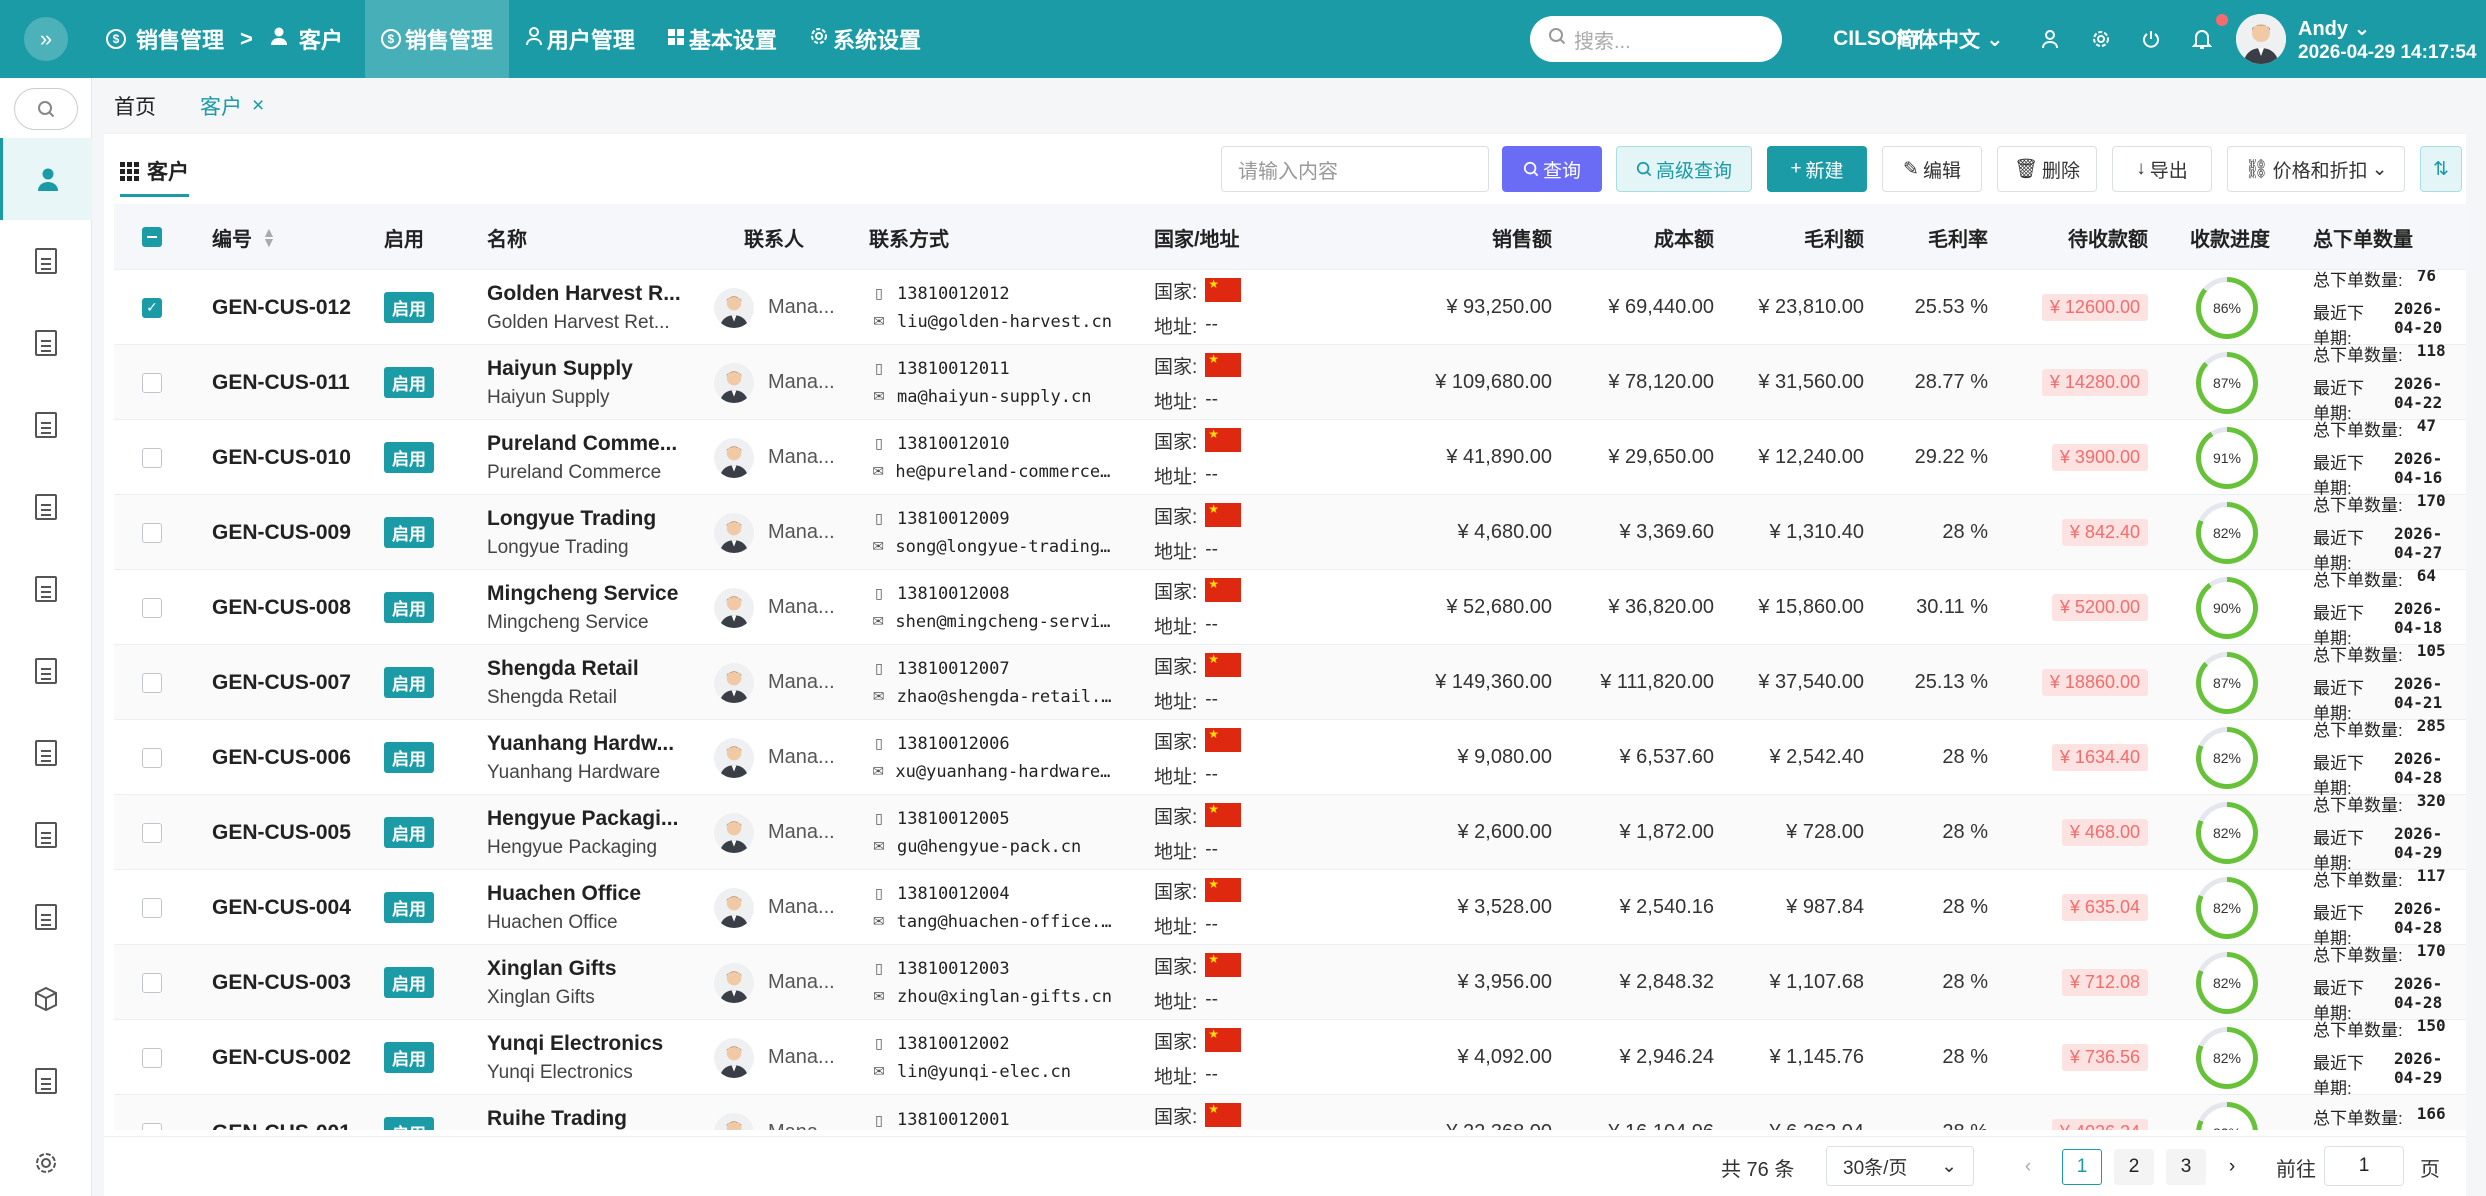  What do you see at coordinates (152, 307) in the screenshot?
I see `row-checkbox: ✓` at bounding box center [152, 307].